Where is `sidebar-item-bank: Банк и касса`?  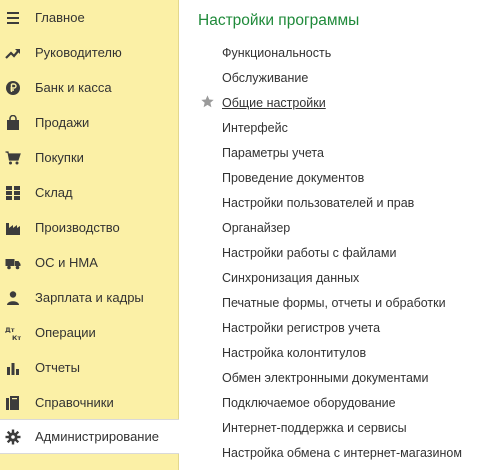
sidebar-item-bank: Банк и касса is located at coordinates (89, 87).